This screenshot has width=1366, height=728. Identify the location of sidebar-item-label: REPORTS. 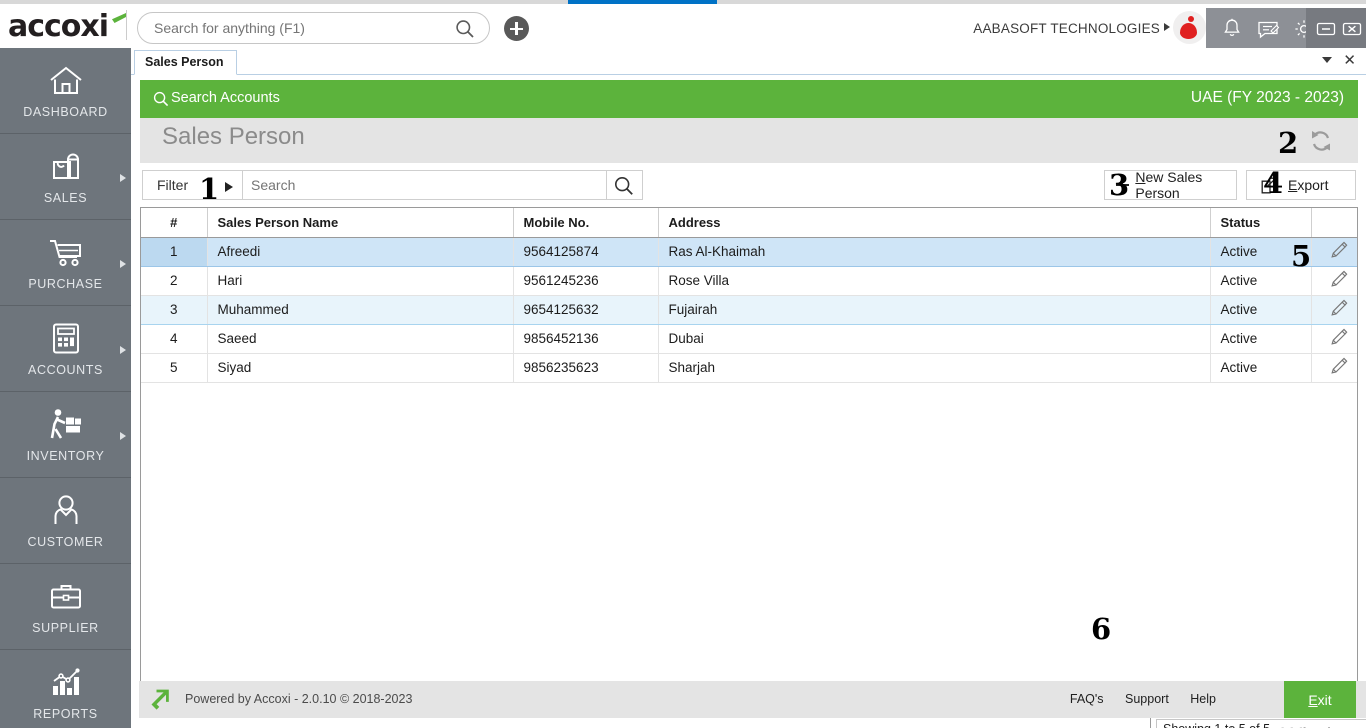
(65, 713).